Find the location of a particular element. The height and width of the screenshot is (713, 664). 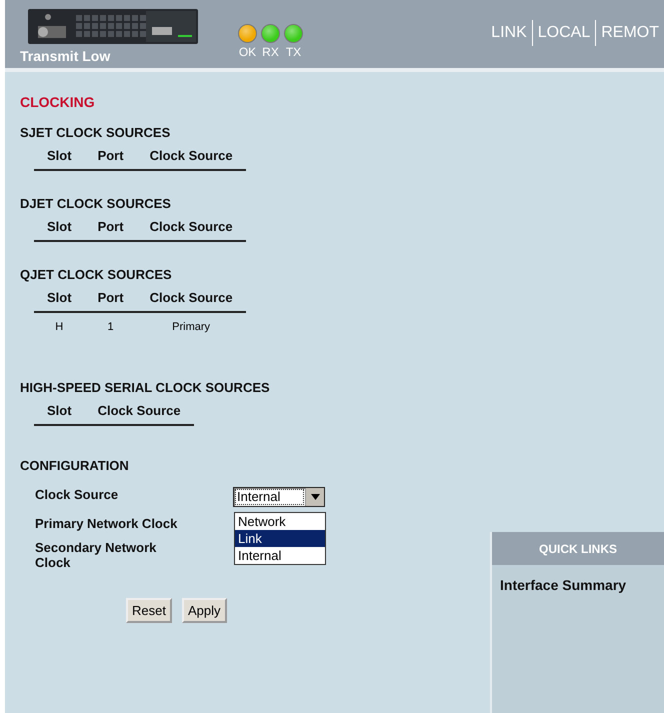

field-label: Clock Source is located at coordinates (77, 495).